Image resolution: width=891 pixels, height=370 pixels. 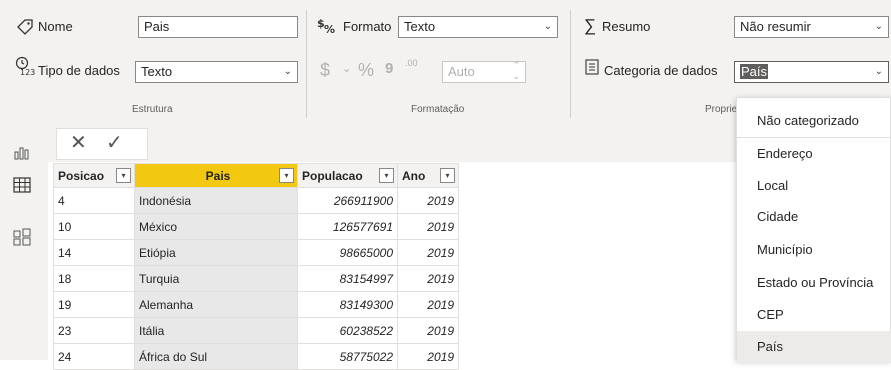 What do you see at coordinates (814, 250) in the screenshot?
I see `menu-item-municipio: Município` at bounding box center [814, 250].